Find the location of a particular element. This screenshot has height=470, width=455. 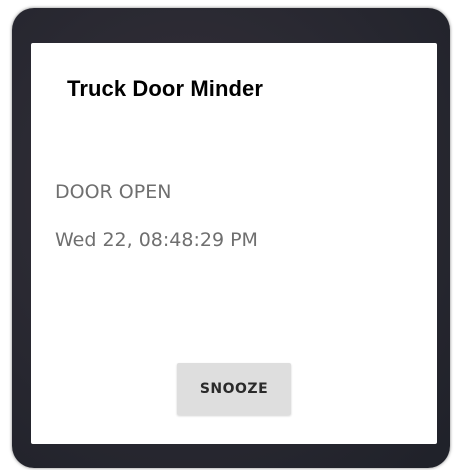

door-status: DOOR OPEN is located at coordinates (113, 192).